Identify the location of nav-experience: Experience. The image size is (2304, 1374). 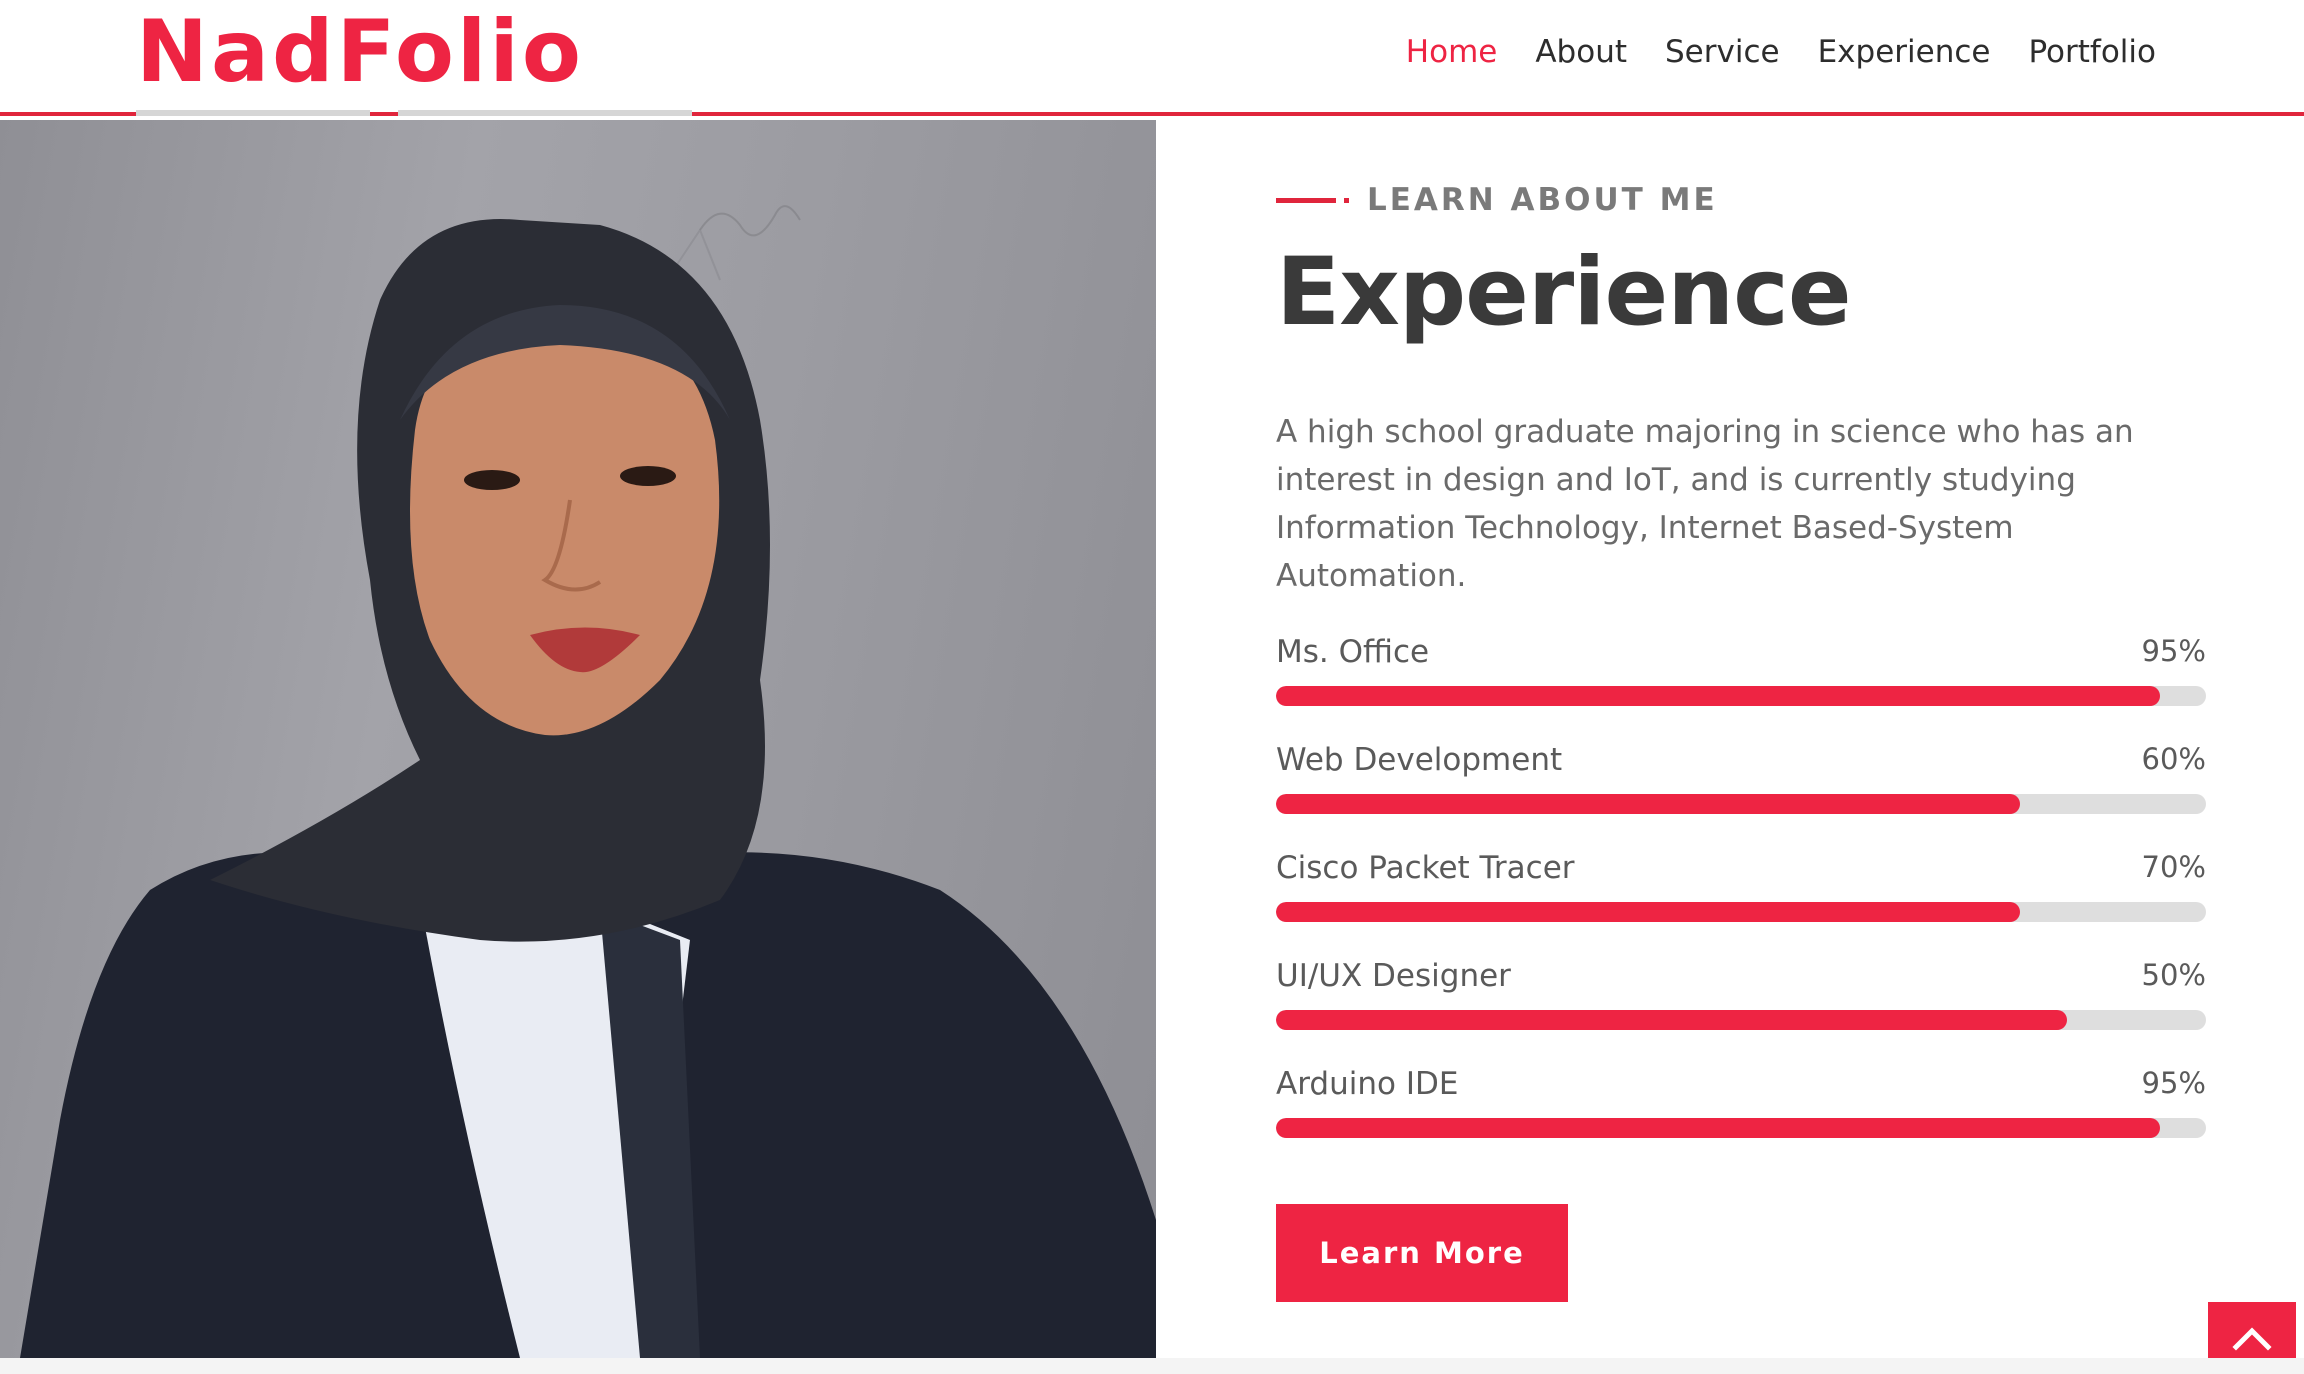
(1904, 52).